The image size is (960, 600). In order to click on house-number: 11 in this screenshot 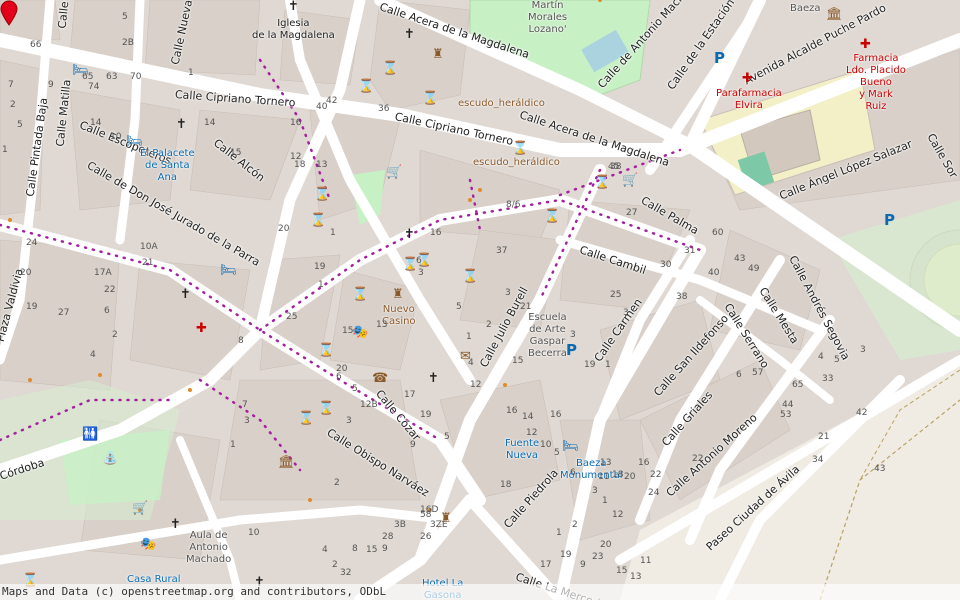, I will do `click(604, 477)`.